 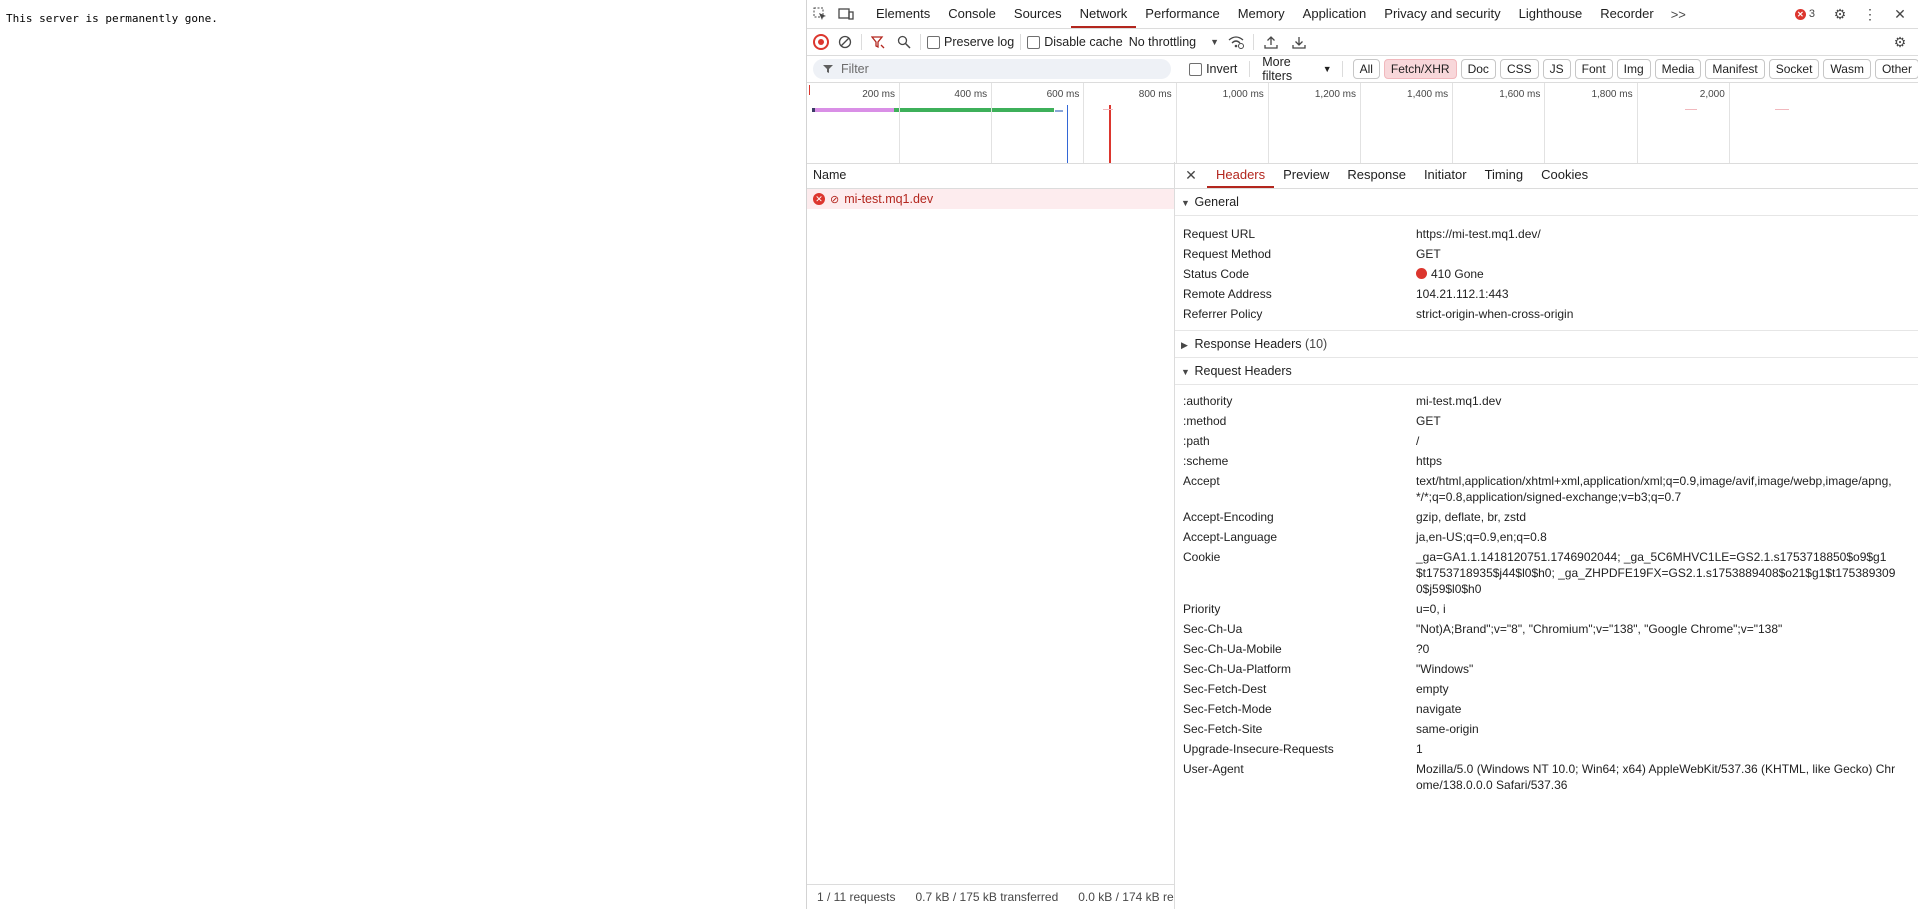 What do you see at coordinates (1335, 14) in the screenshot?
I see `tab-application: Application` at bounding box center [1335, 14].